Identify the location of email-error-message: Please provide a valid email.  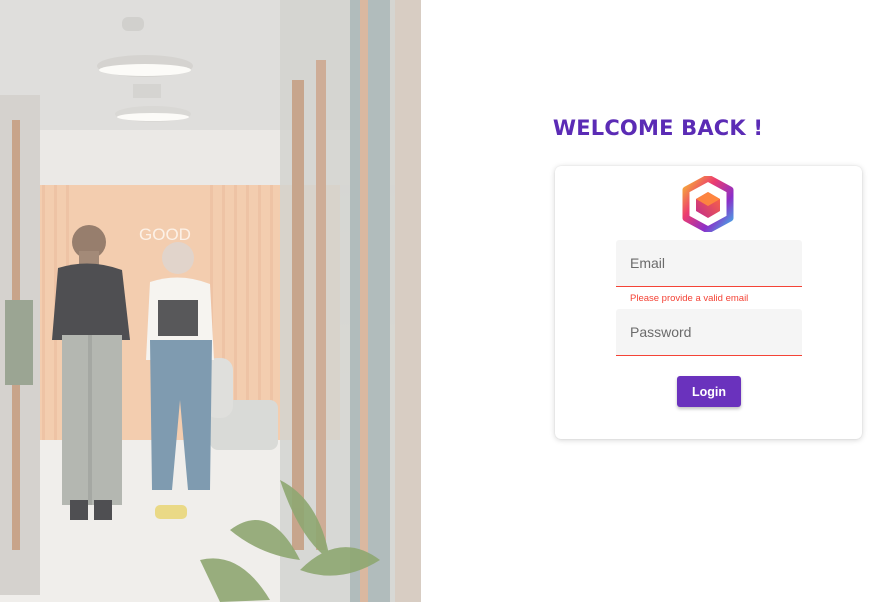
(689, 298).